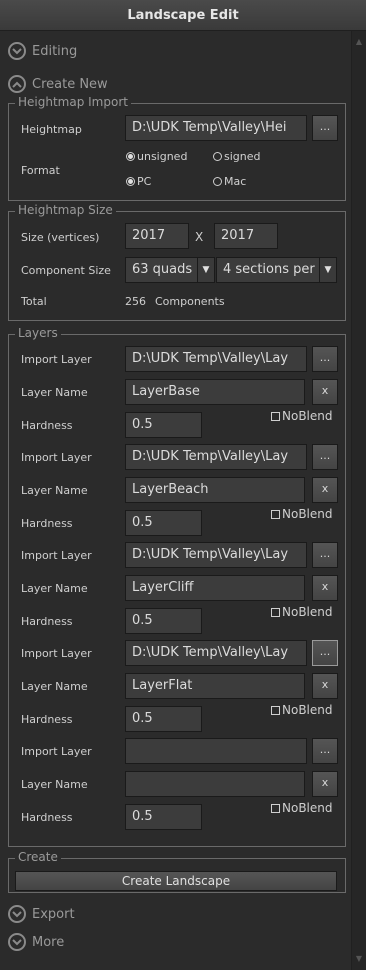 This screenshot has width=366, height=970. I want to click on heightmap-size-legend: Heightmap Size, so click(65, 210).